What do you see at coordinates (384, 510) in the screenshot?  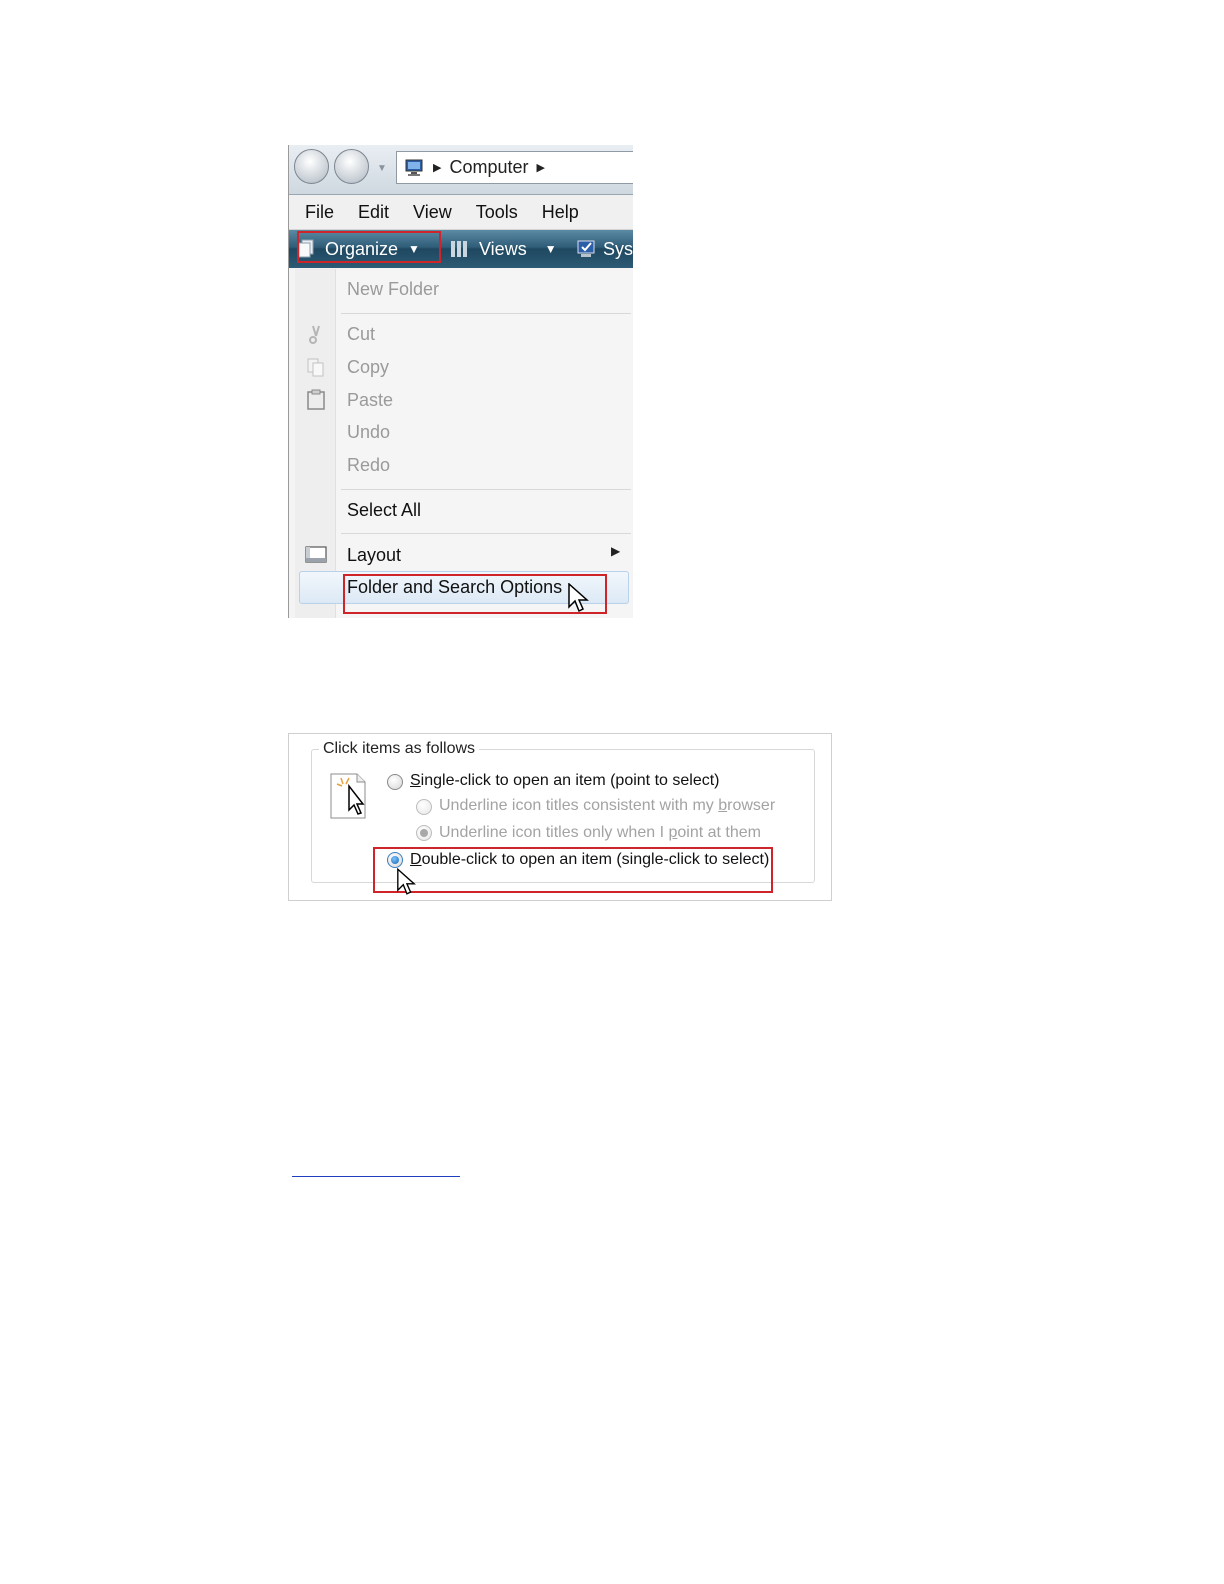 I see `menu-item-select-all: Select All` at bounding box center [384, 510].